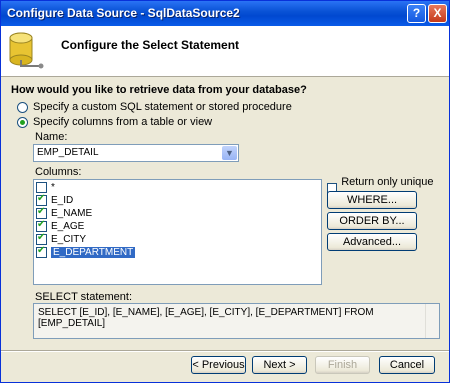 Image resolution: width=450 pixels, height=383 pixels. I want to click on list-item: E_DEPARTMENT, so click(86, 252).